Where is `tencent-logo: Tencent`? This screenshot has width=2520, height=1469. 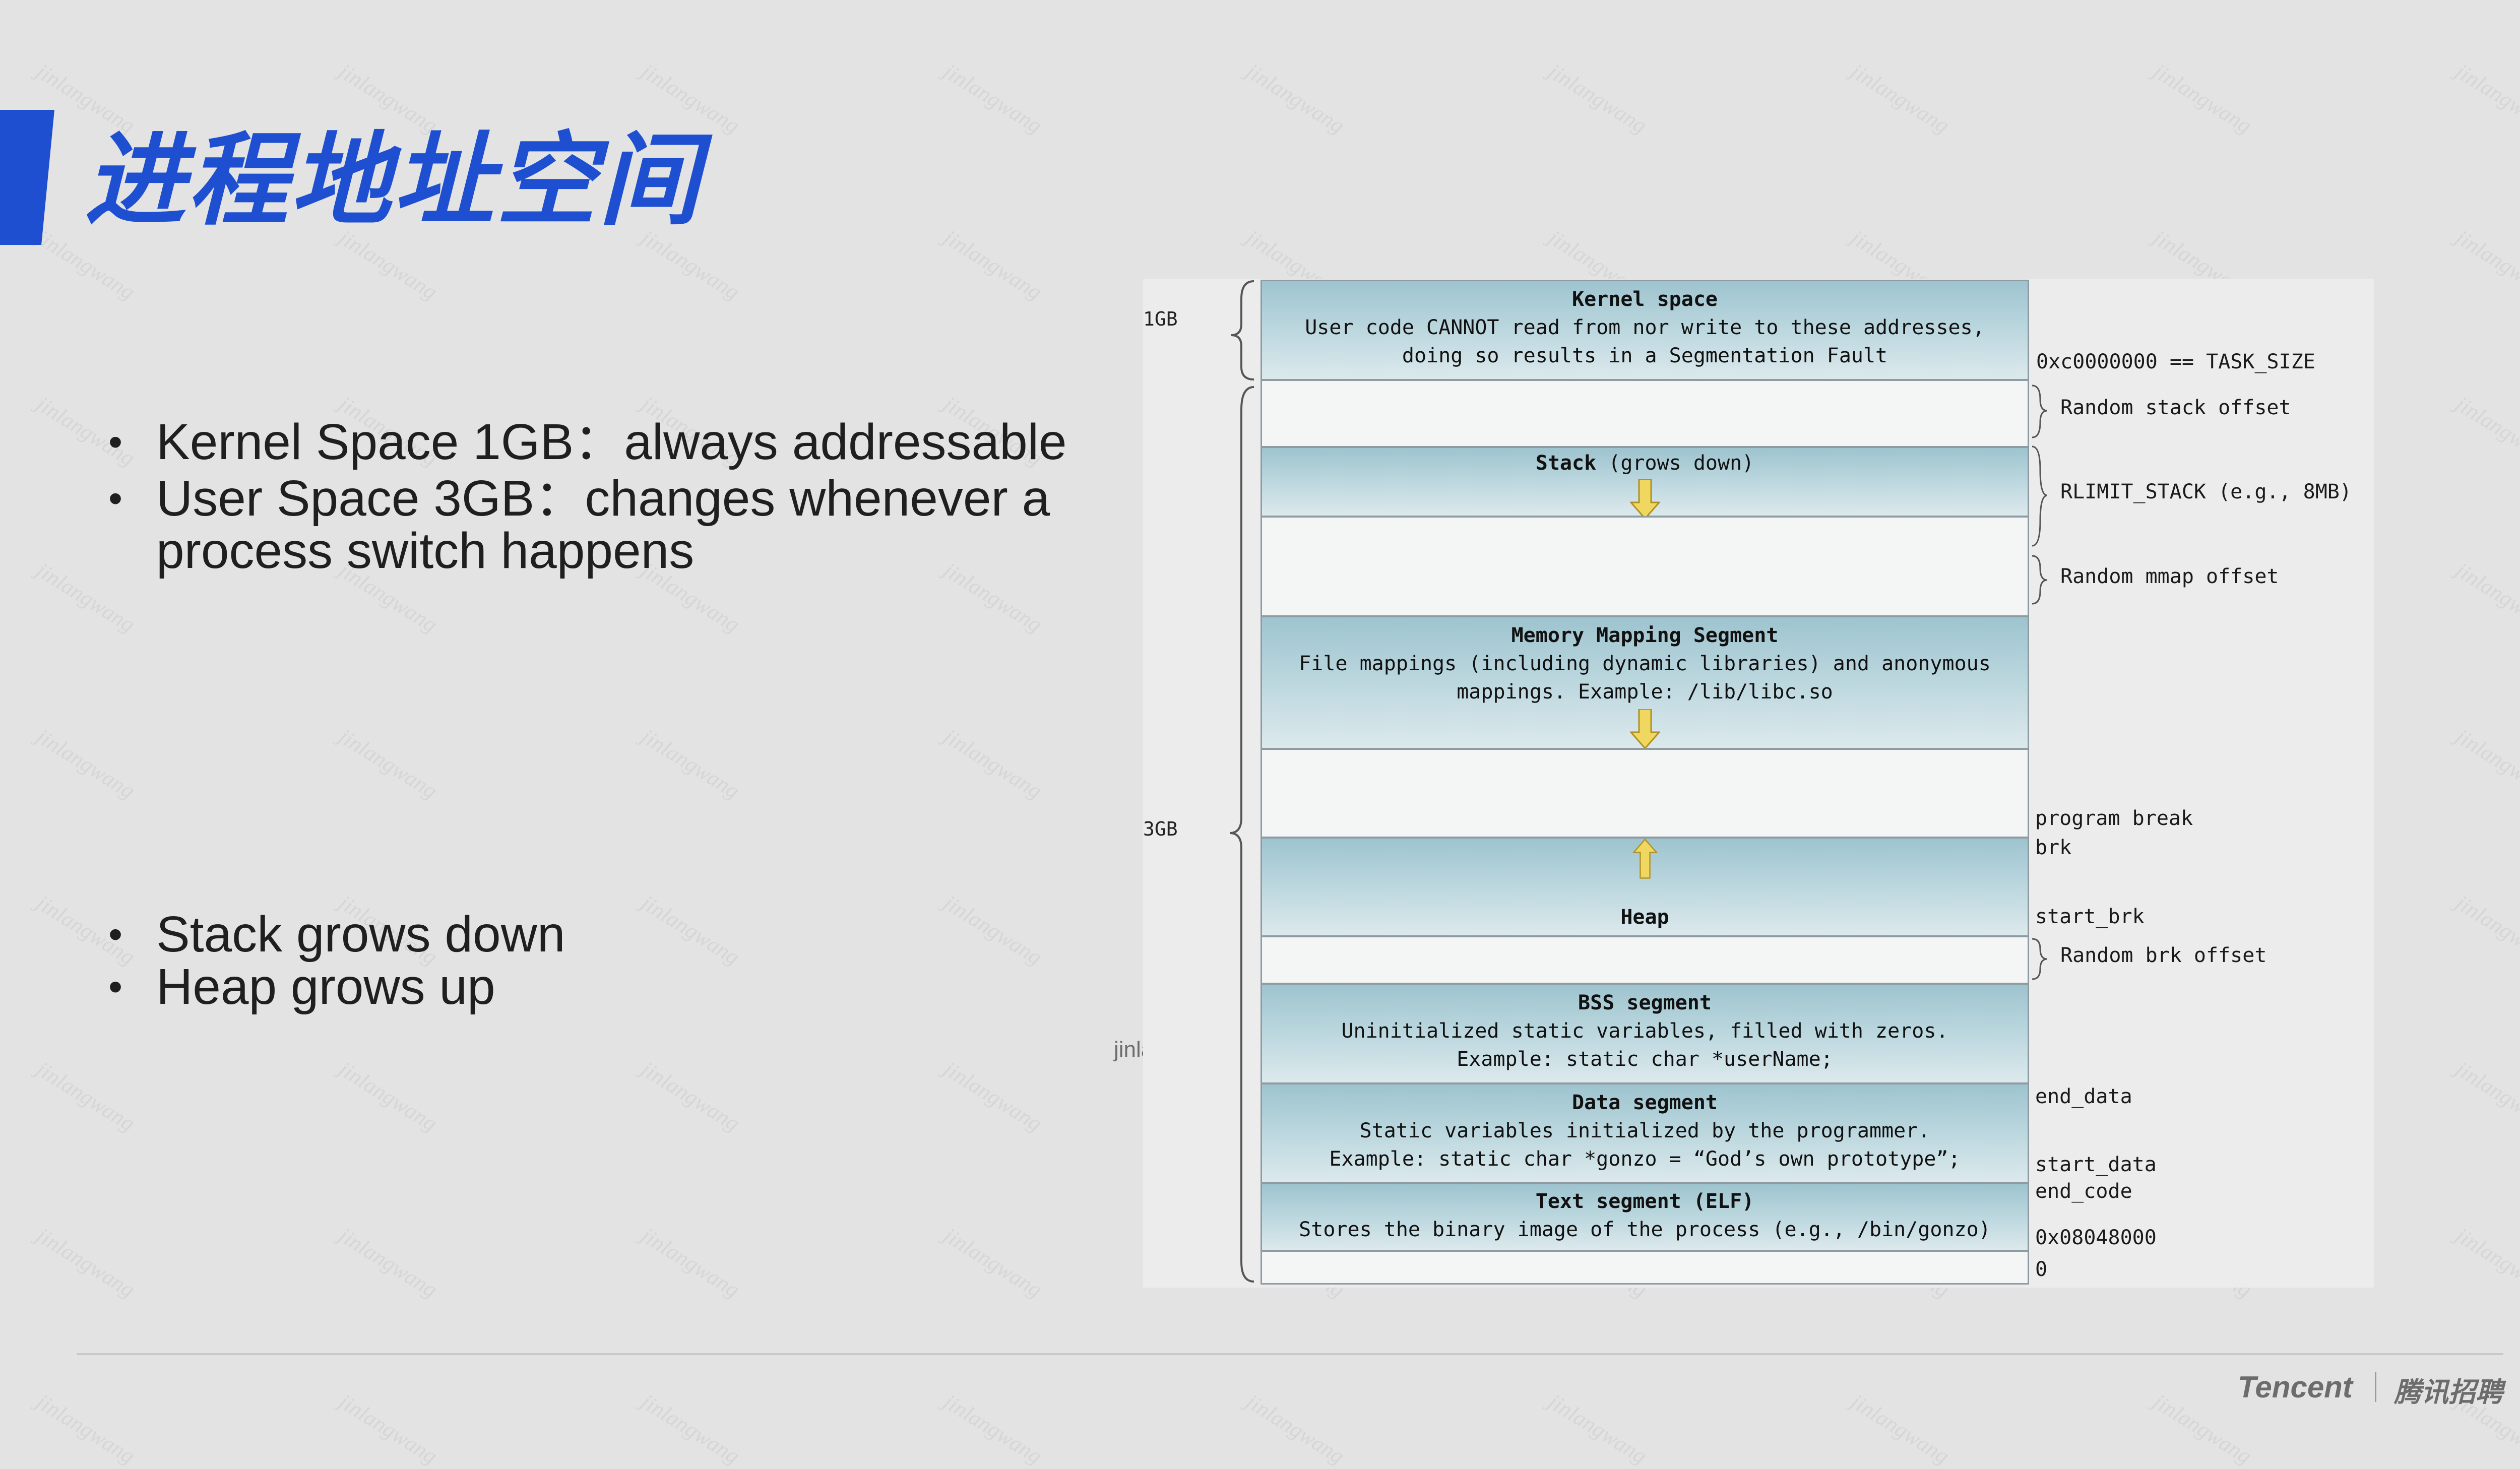 tencent-logo: Tencent is located at coordinates (2295, 1387).